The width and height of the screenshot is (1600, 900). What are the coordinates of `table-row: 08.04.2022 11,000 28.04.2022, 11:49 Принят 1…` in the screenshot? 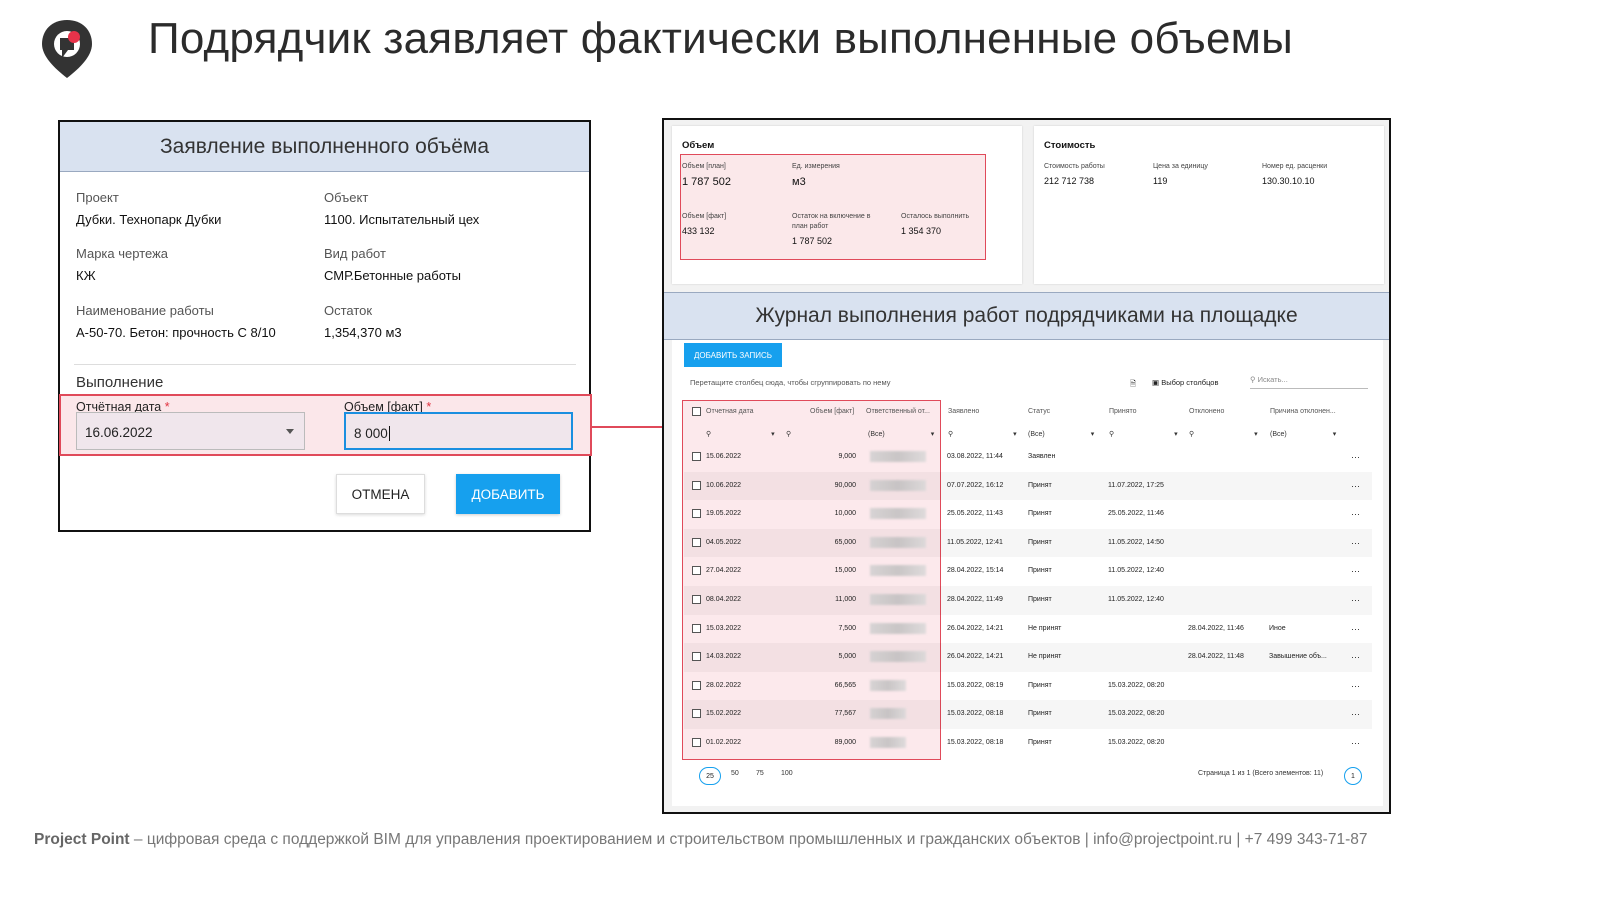 It's located at (1028, 600).